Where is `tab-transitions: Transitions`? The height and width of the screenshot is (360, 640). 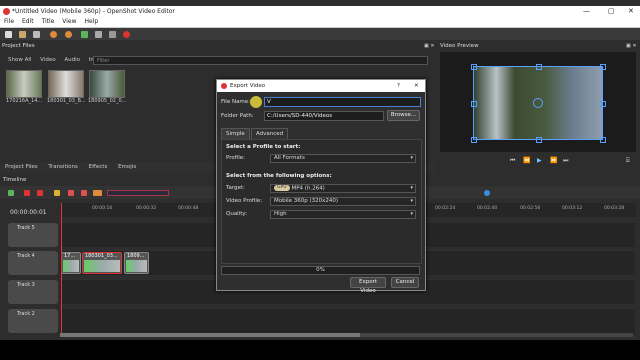
tab-transitions: Transitions is located at coordinates (62, 167).